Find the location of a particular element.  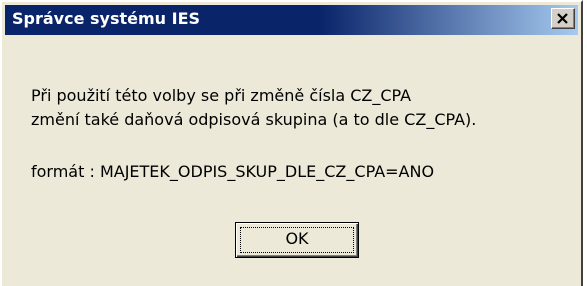

close-button is located at coordinates (563, 18).